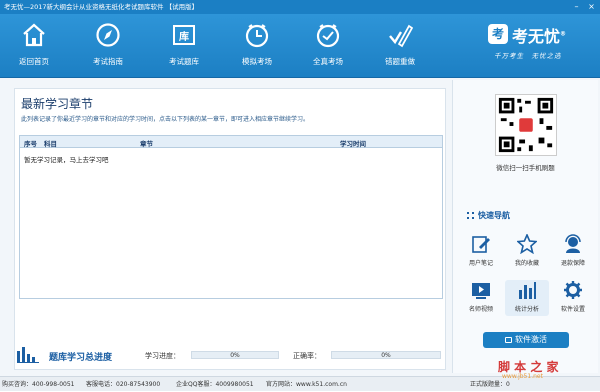  What do you see at coordinates (401, 36) in the screenshot?
I see `pencil-check-icon` at bounding box center [401, 36].